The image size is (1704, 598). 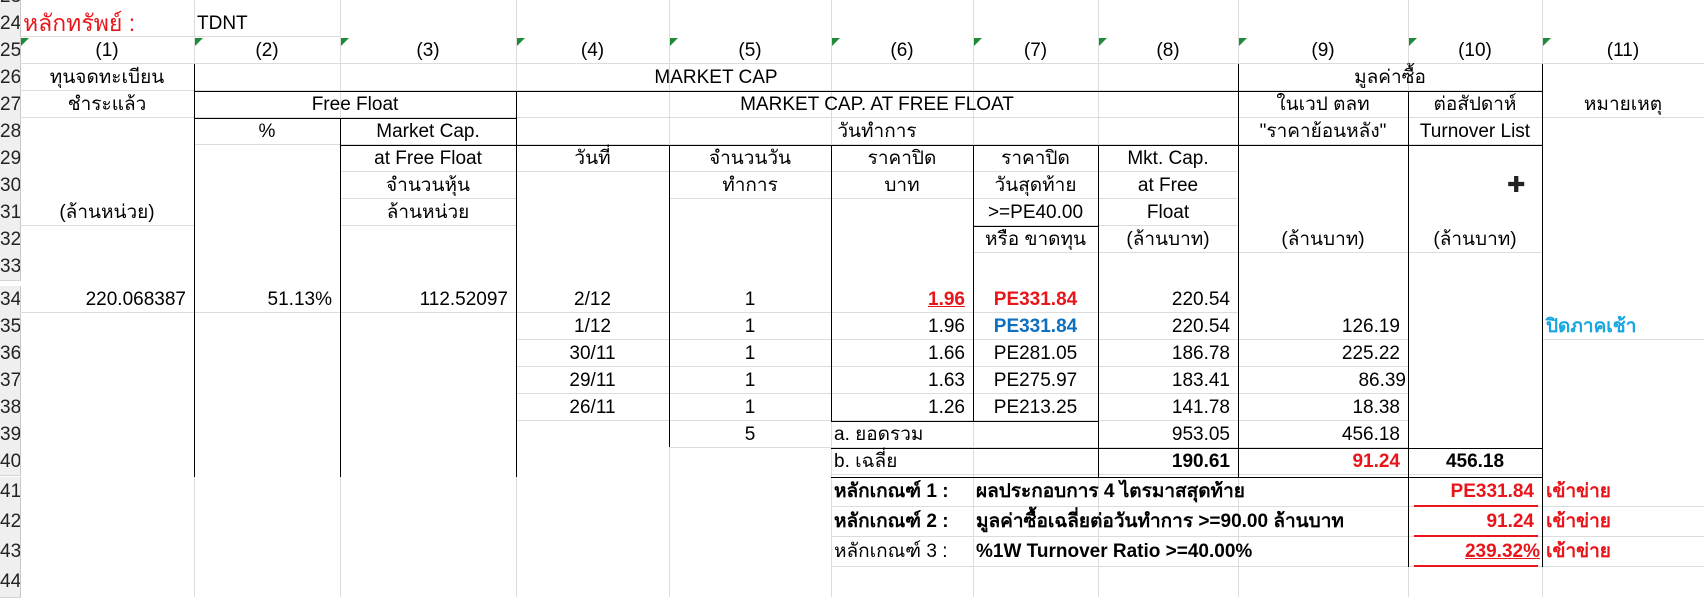 What do you see at coordinates (1475, 522) in the screenshot?
I see `criteria-value: 91.24` at bounding box center [1475, 522].